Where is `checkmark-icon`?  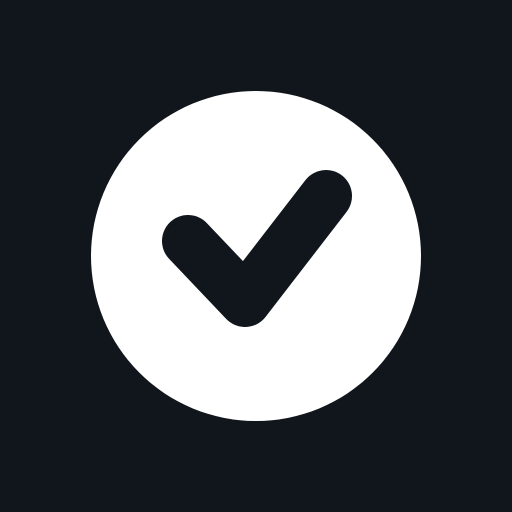
checkmark-icon is located at coordinates (257, 248).